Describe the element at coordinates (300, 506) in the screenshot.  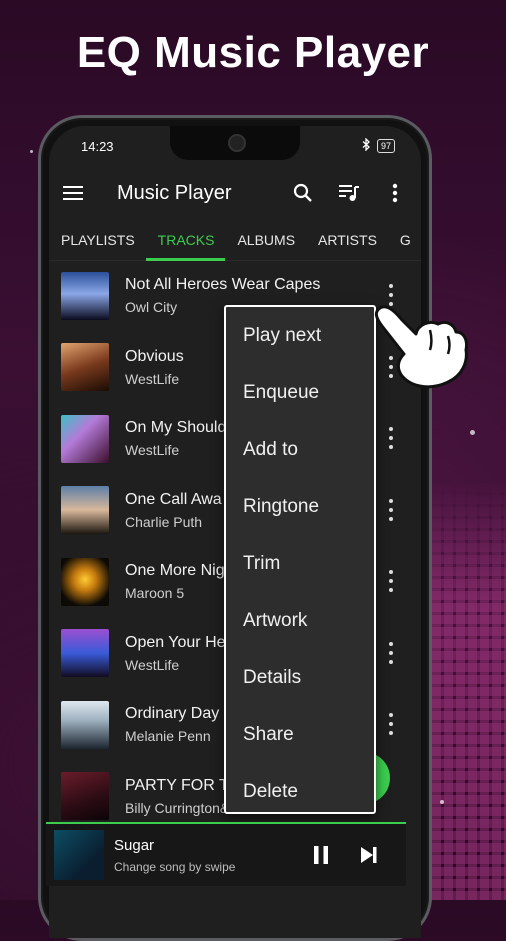
I see `menu-item-ringtone: Ringtone` at that location.